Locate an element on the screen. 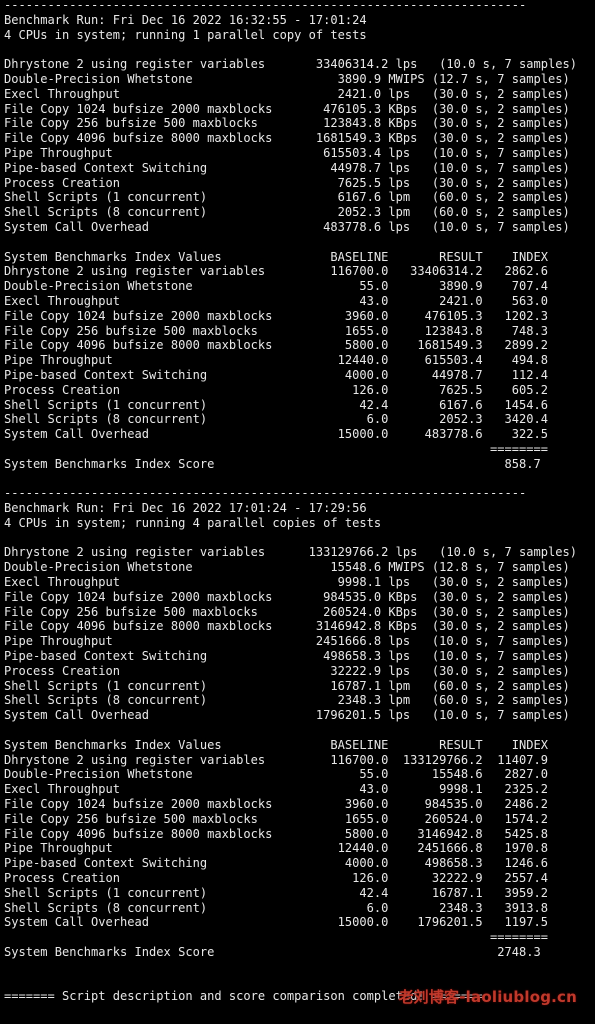  terminal-line: Pipe Throughput 12440.0 615503.4 494.8 is located at coordinates (276, 360).